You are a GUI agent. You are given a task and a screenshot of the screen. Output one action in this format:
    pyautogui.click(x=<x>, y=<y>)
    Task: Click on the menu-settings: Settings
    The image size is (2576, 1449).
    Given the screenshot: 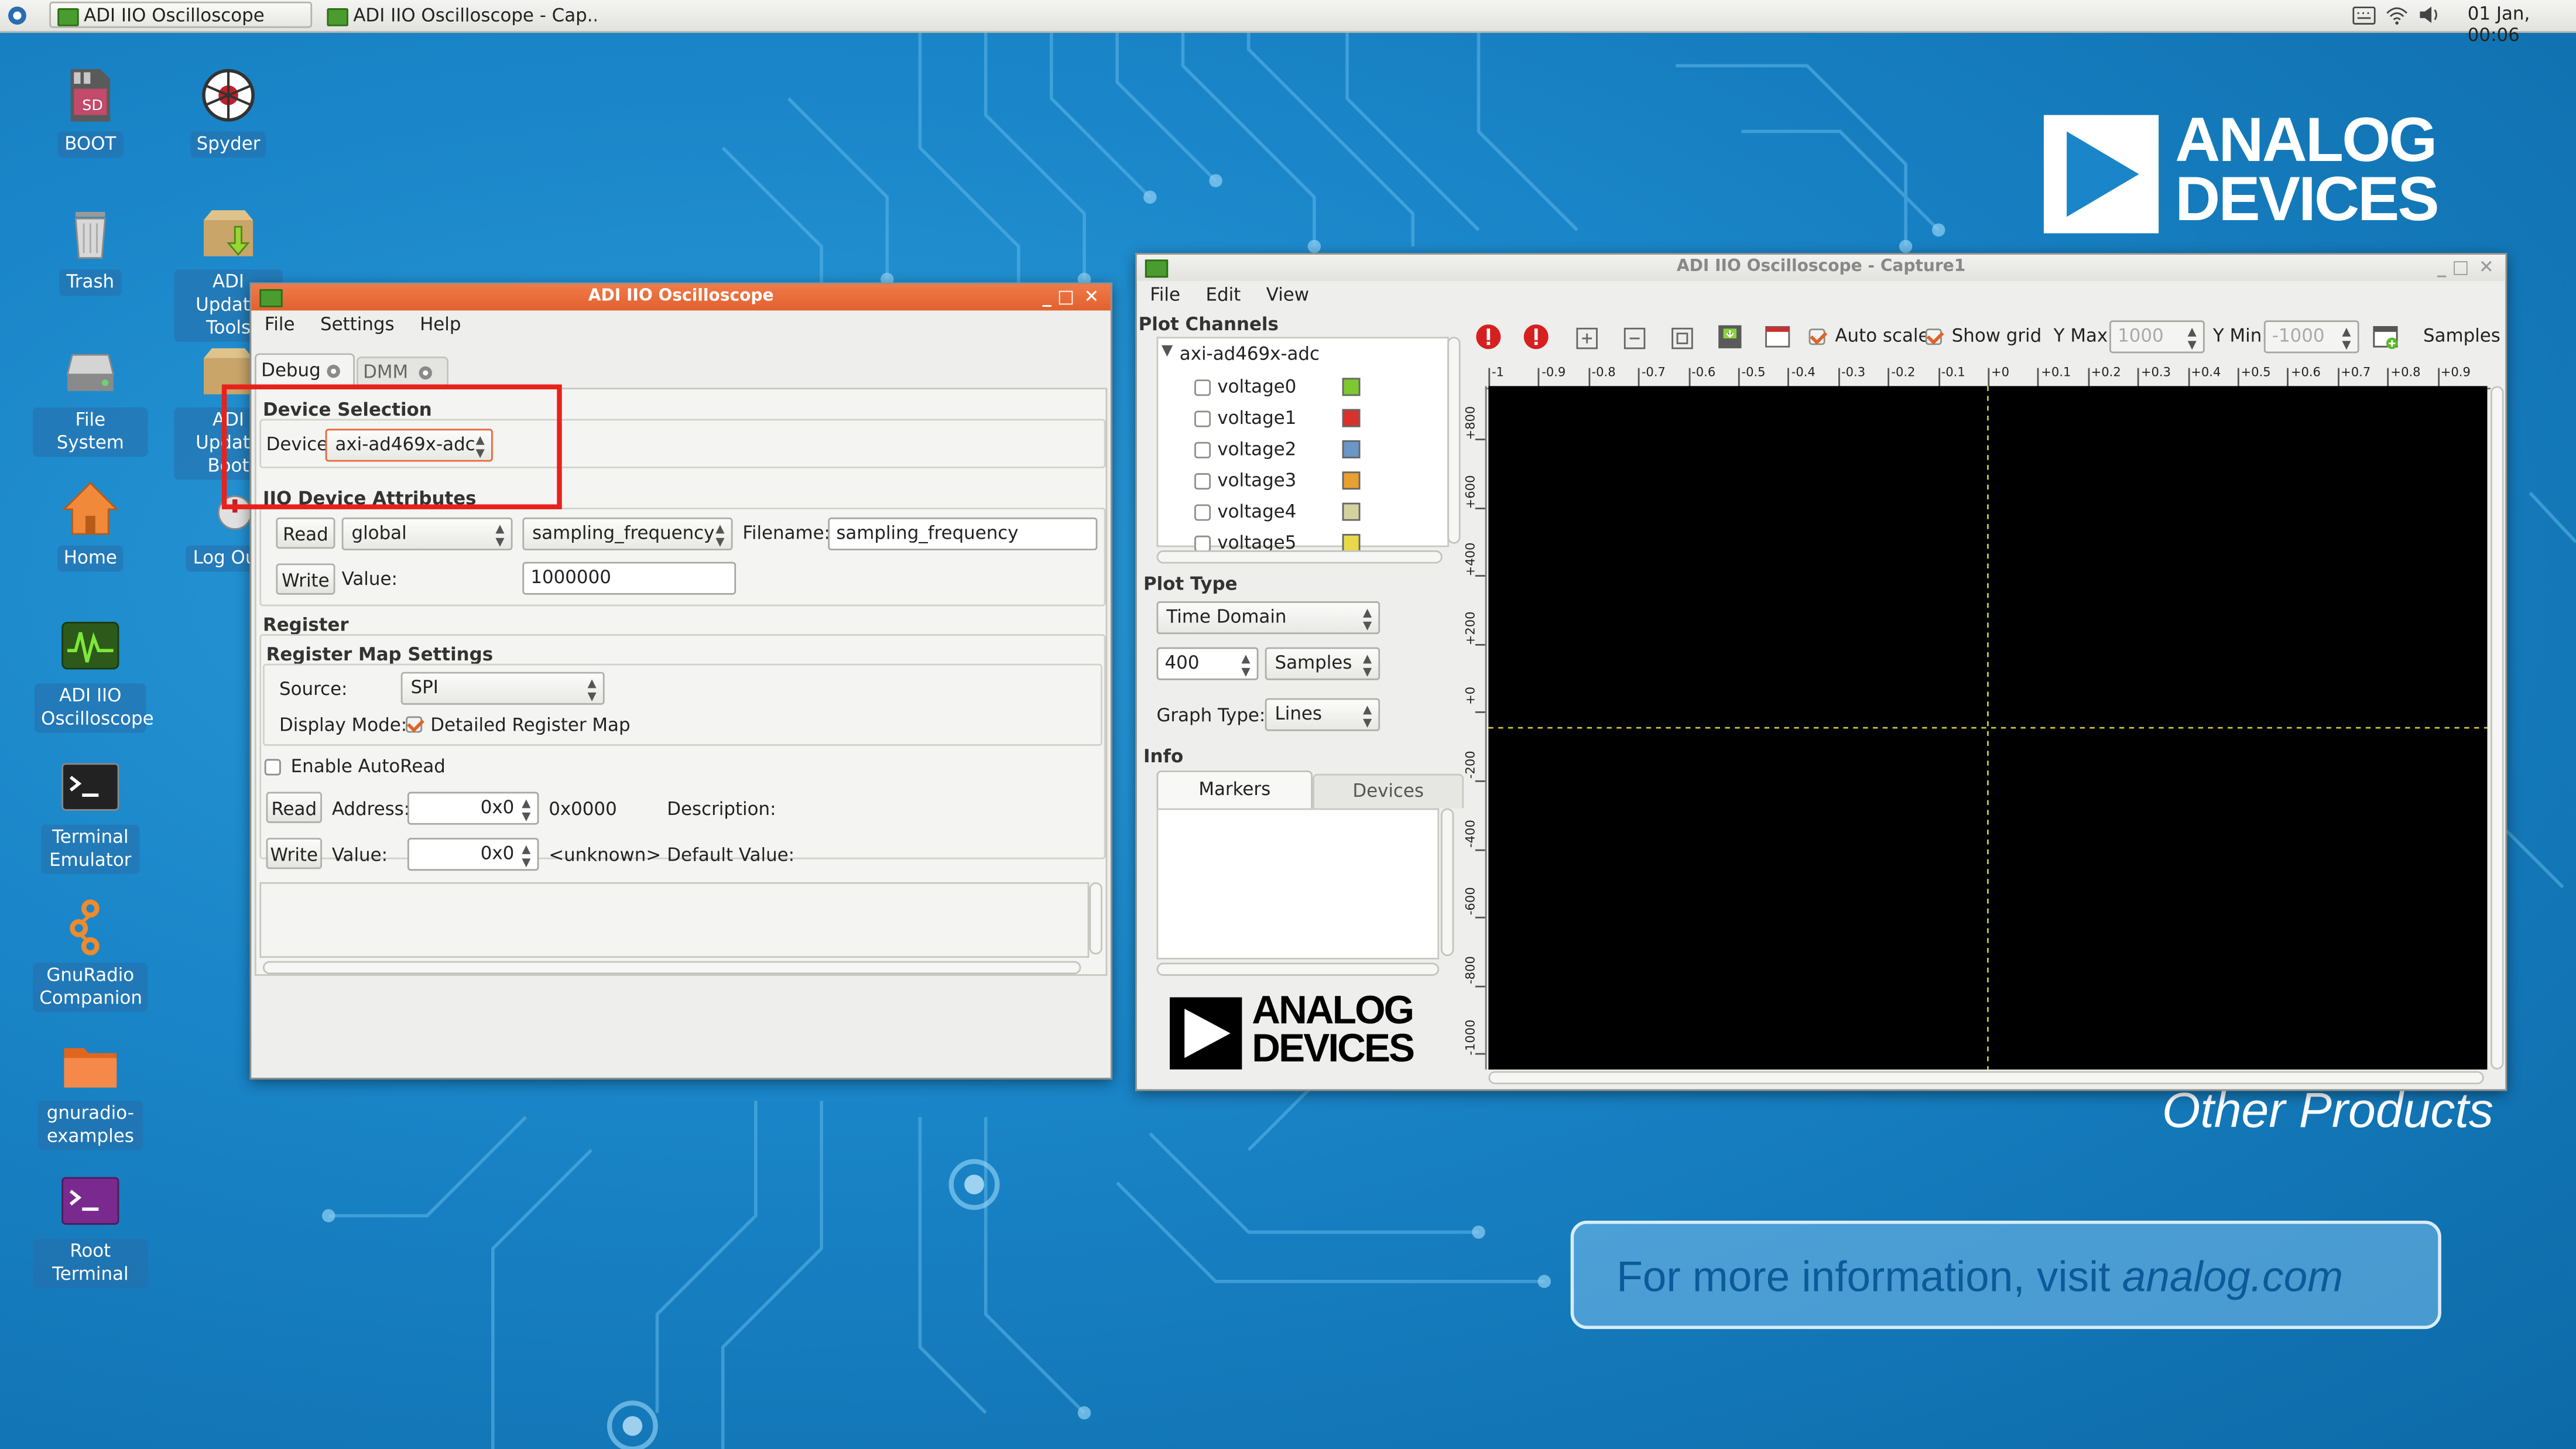 What is the action you would take?
    pyautogui.click(x=357, y=324)
    